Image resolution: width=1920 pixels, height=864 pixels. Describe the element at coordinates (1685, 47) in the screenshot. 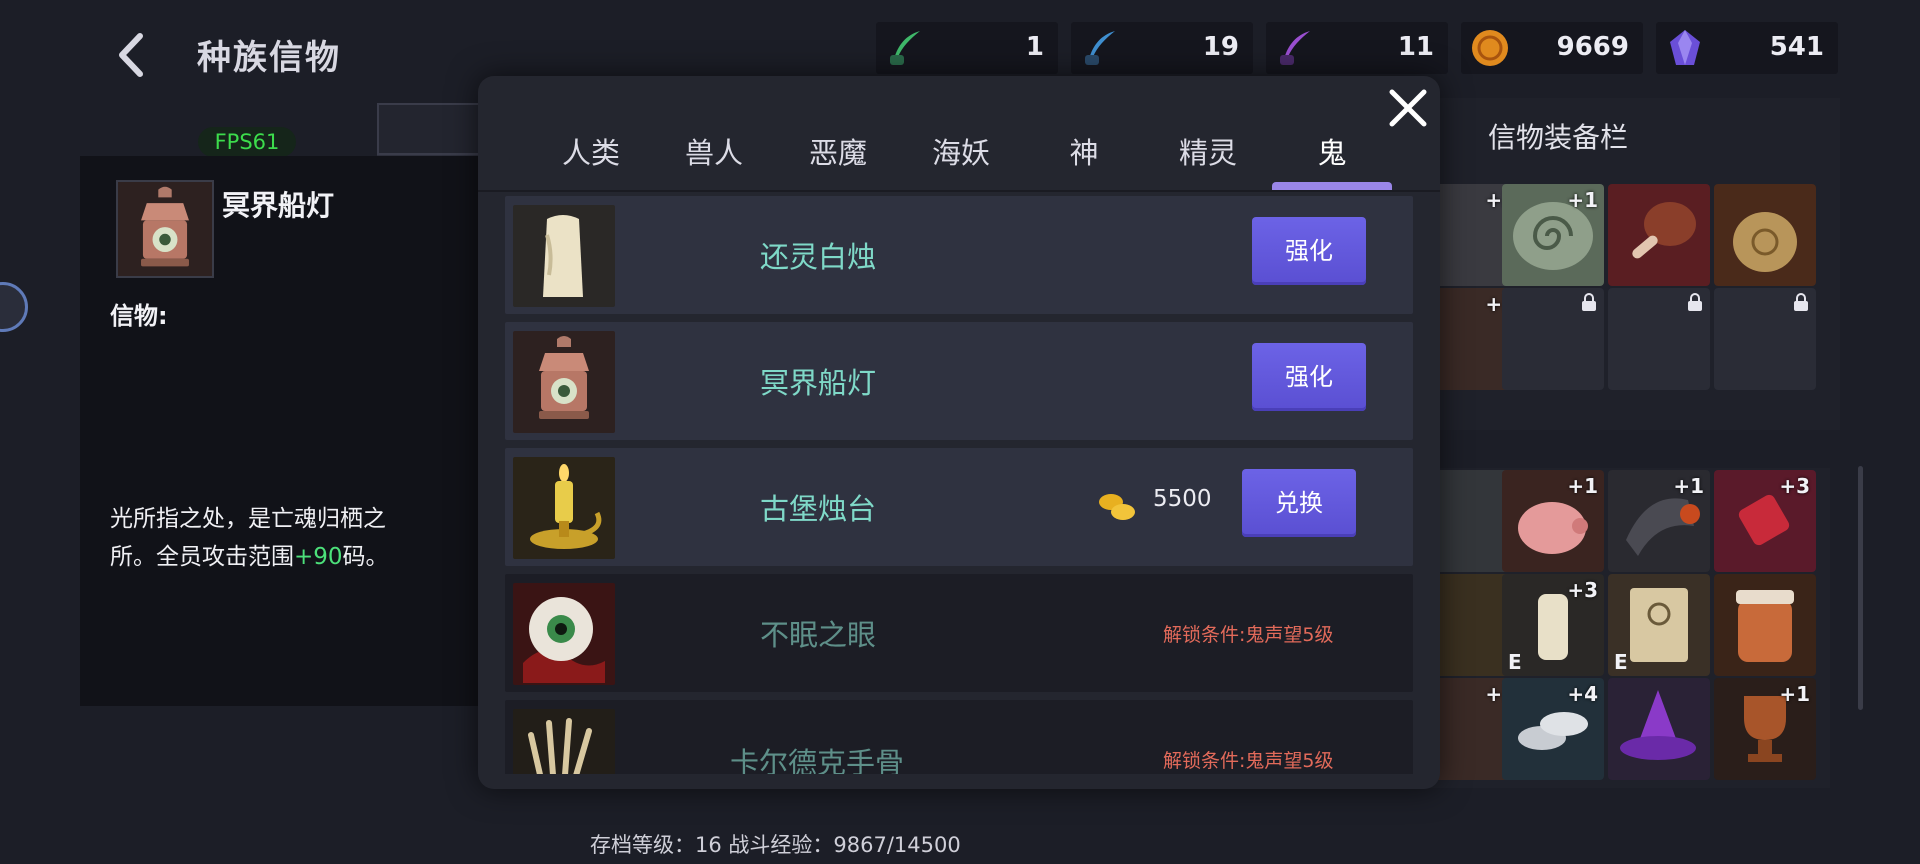

I see `purple-crystal-icon` at that location.